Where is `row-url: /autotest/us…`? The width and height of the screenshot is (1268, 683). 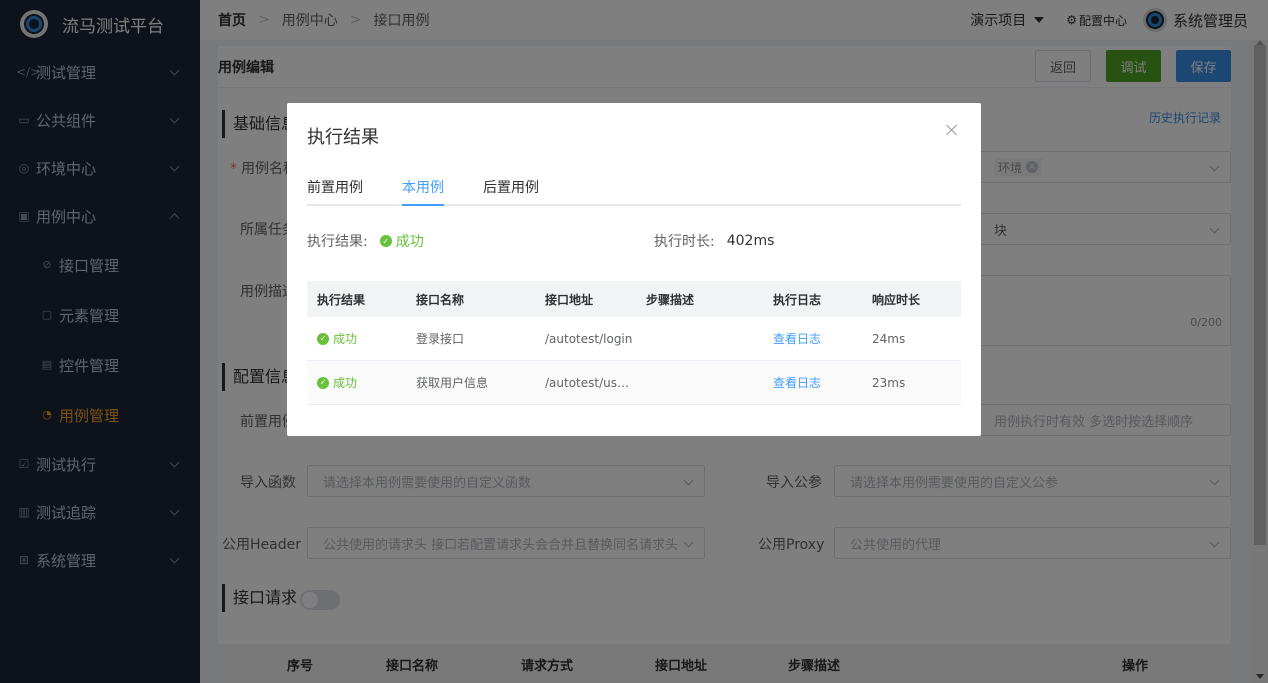 row-url: /autotest/us… is located at coordinates (587, 382).